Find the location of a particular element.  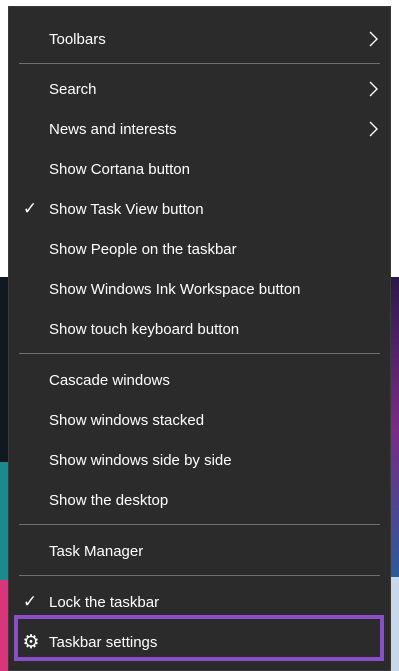

highlight-box is located at coordinates (199, 638).